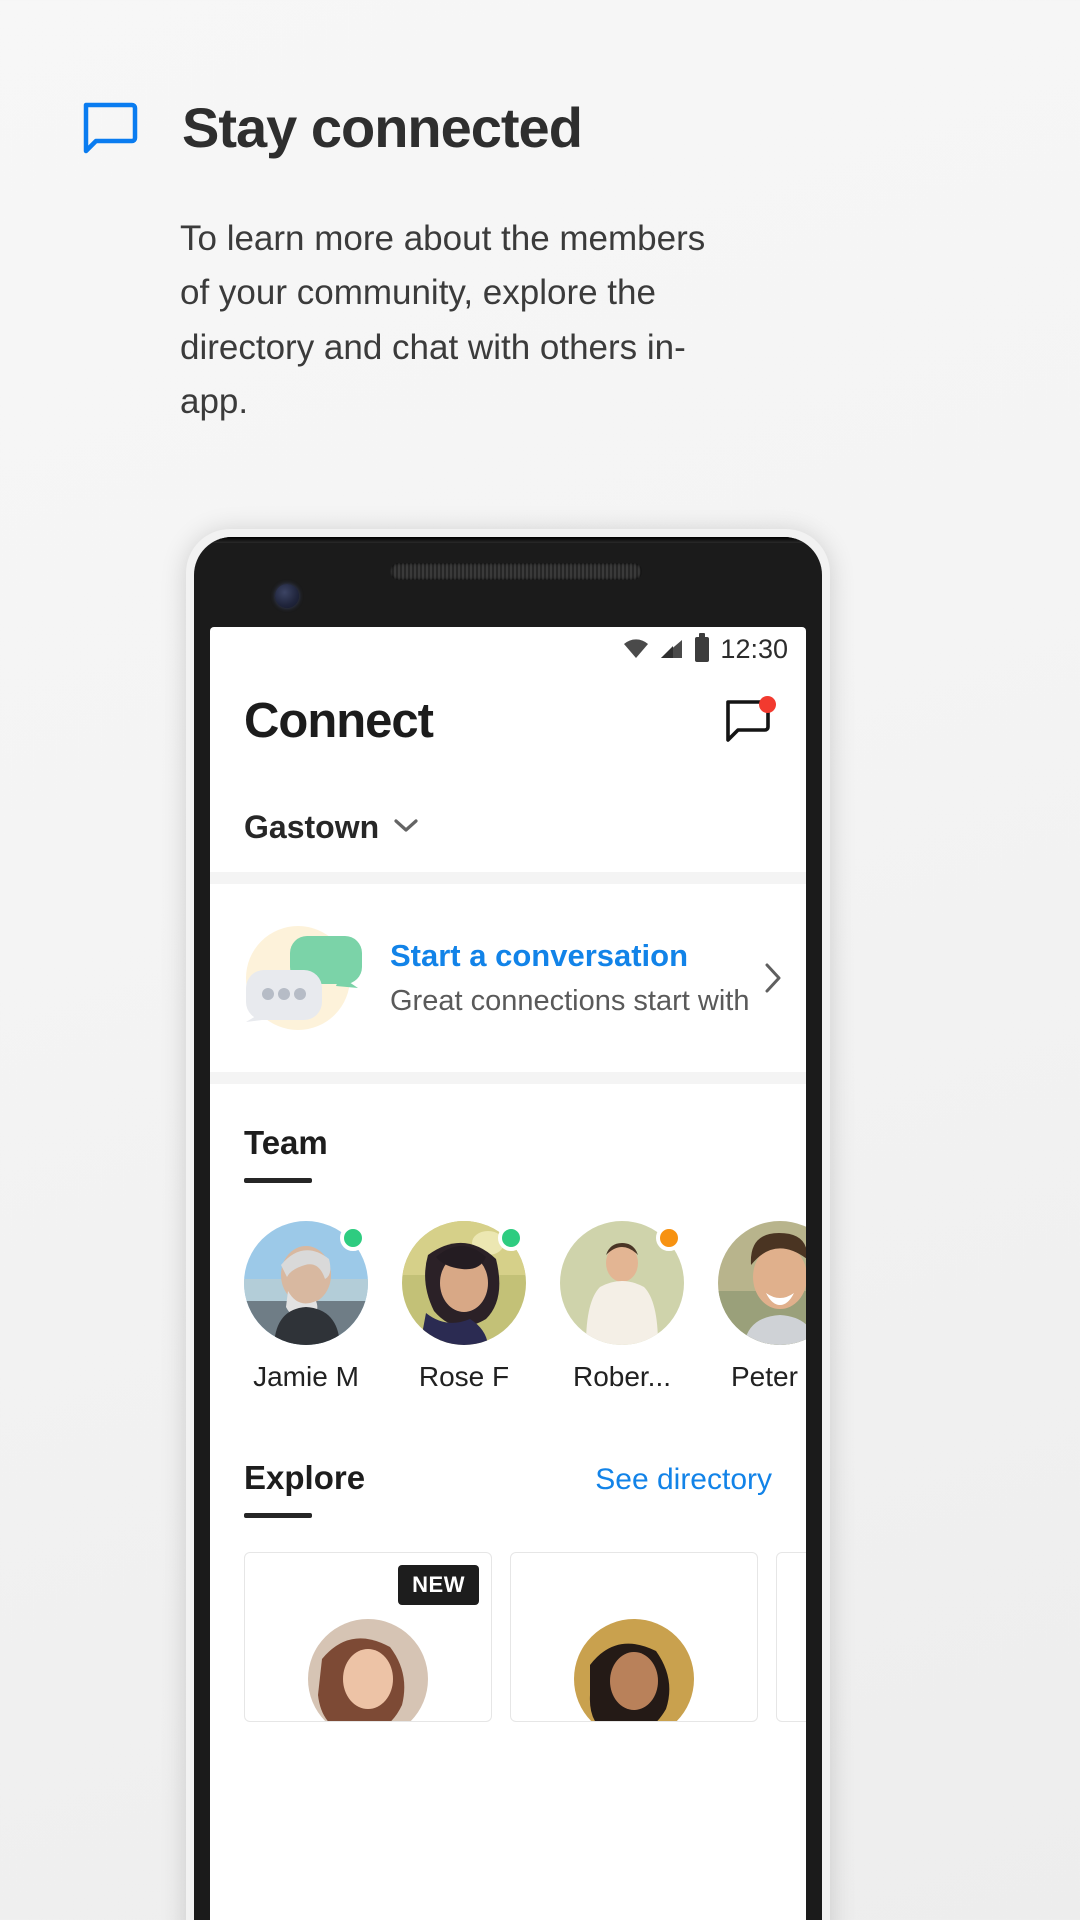 Image resolution: width=1080 pixels, height=1920 pixels. Describe the element at coordinates (540, 78) in the screenshot. I see `headline-row: Stay connected` at that location.